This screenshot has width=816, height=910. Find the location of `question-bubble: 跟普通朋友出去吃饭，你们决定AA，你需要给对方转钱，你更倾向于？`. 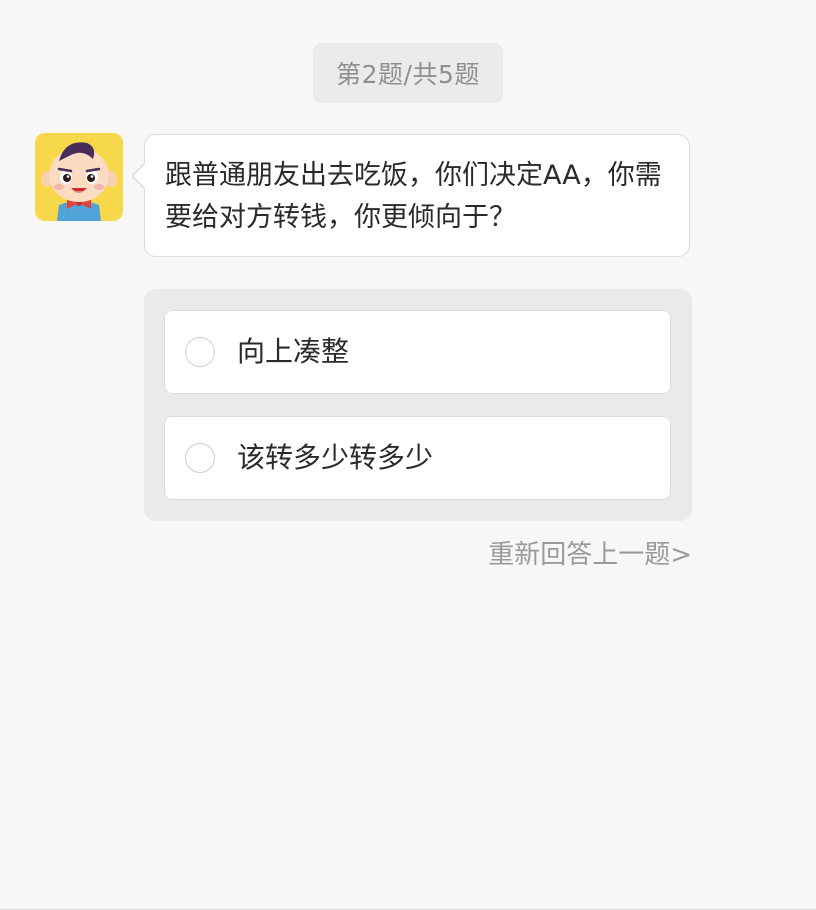

question-bubble: 跟普通朋友出去吃饭，你们决定AA，你需要给对方转钱，你更倾向于？ is located at coordinates (417, 195).